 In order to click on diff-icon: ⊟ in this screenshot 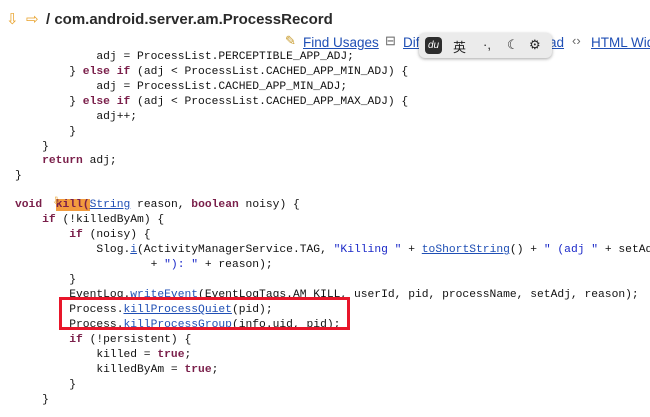, I will do `click(390, 40)`.